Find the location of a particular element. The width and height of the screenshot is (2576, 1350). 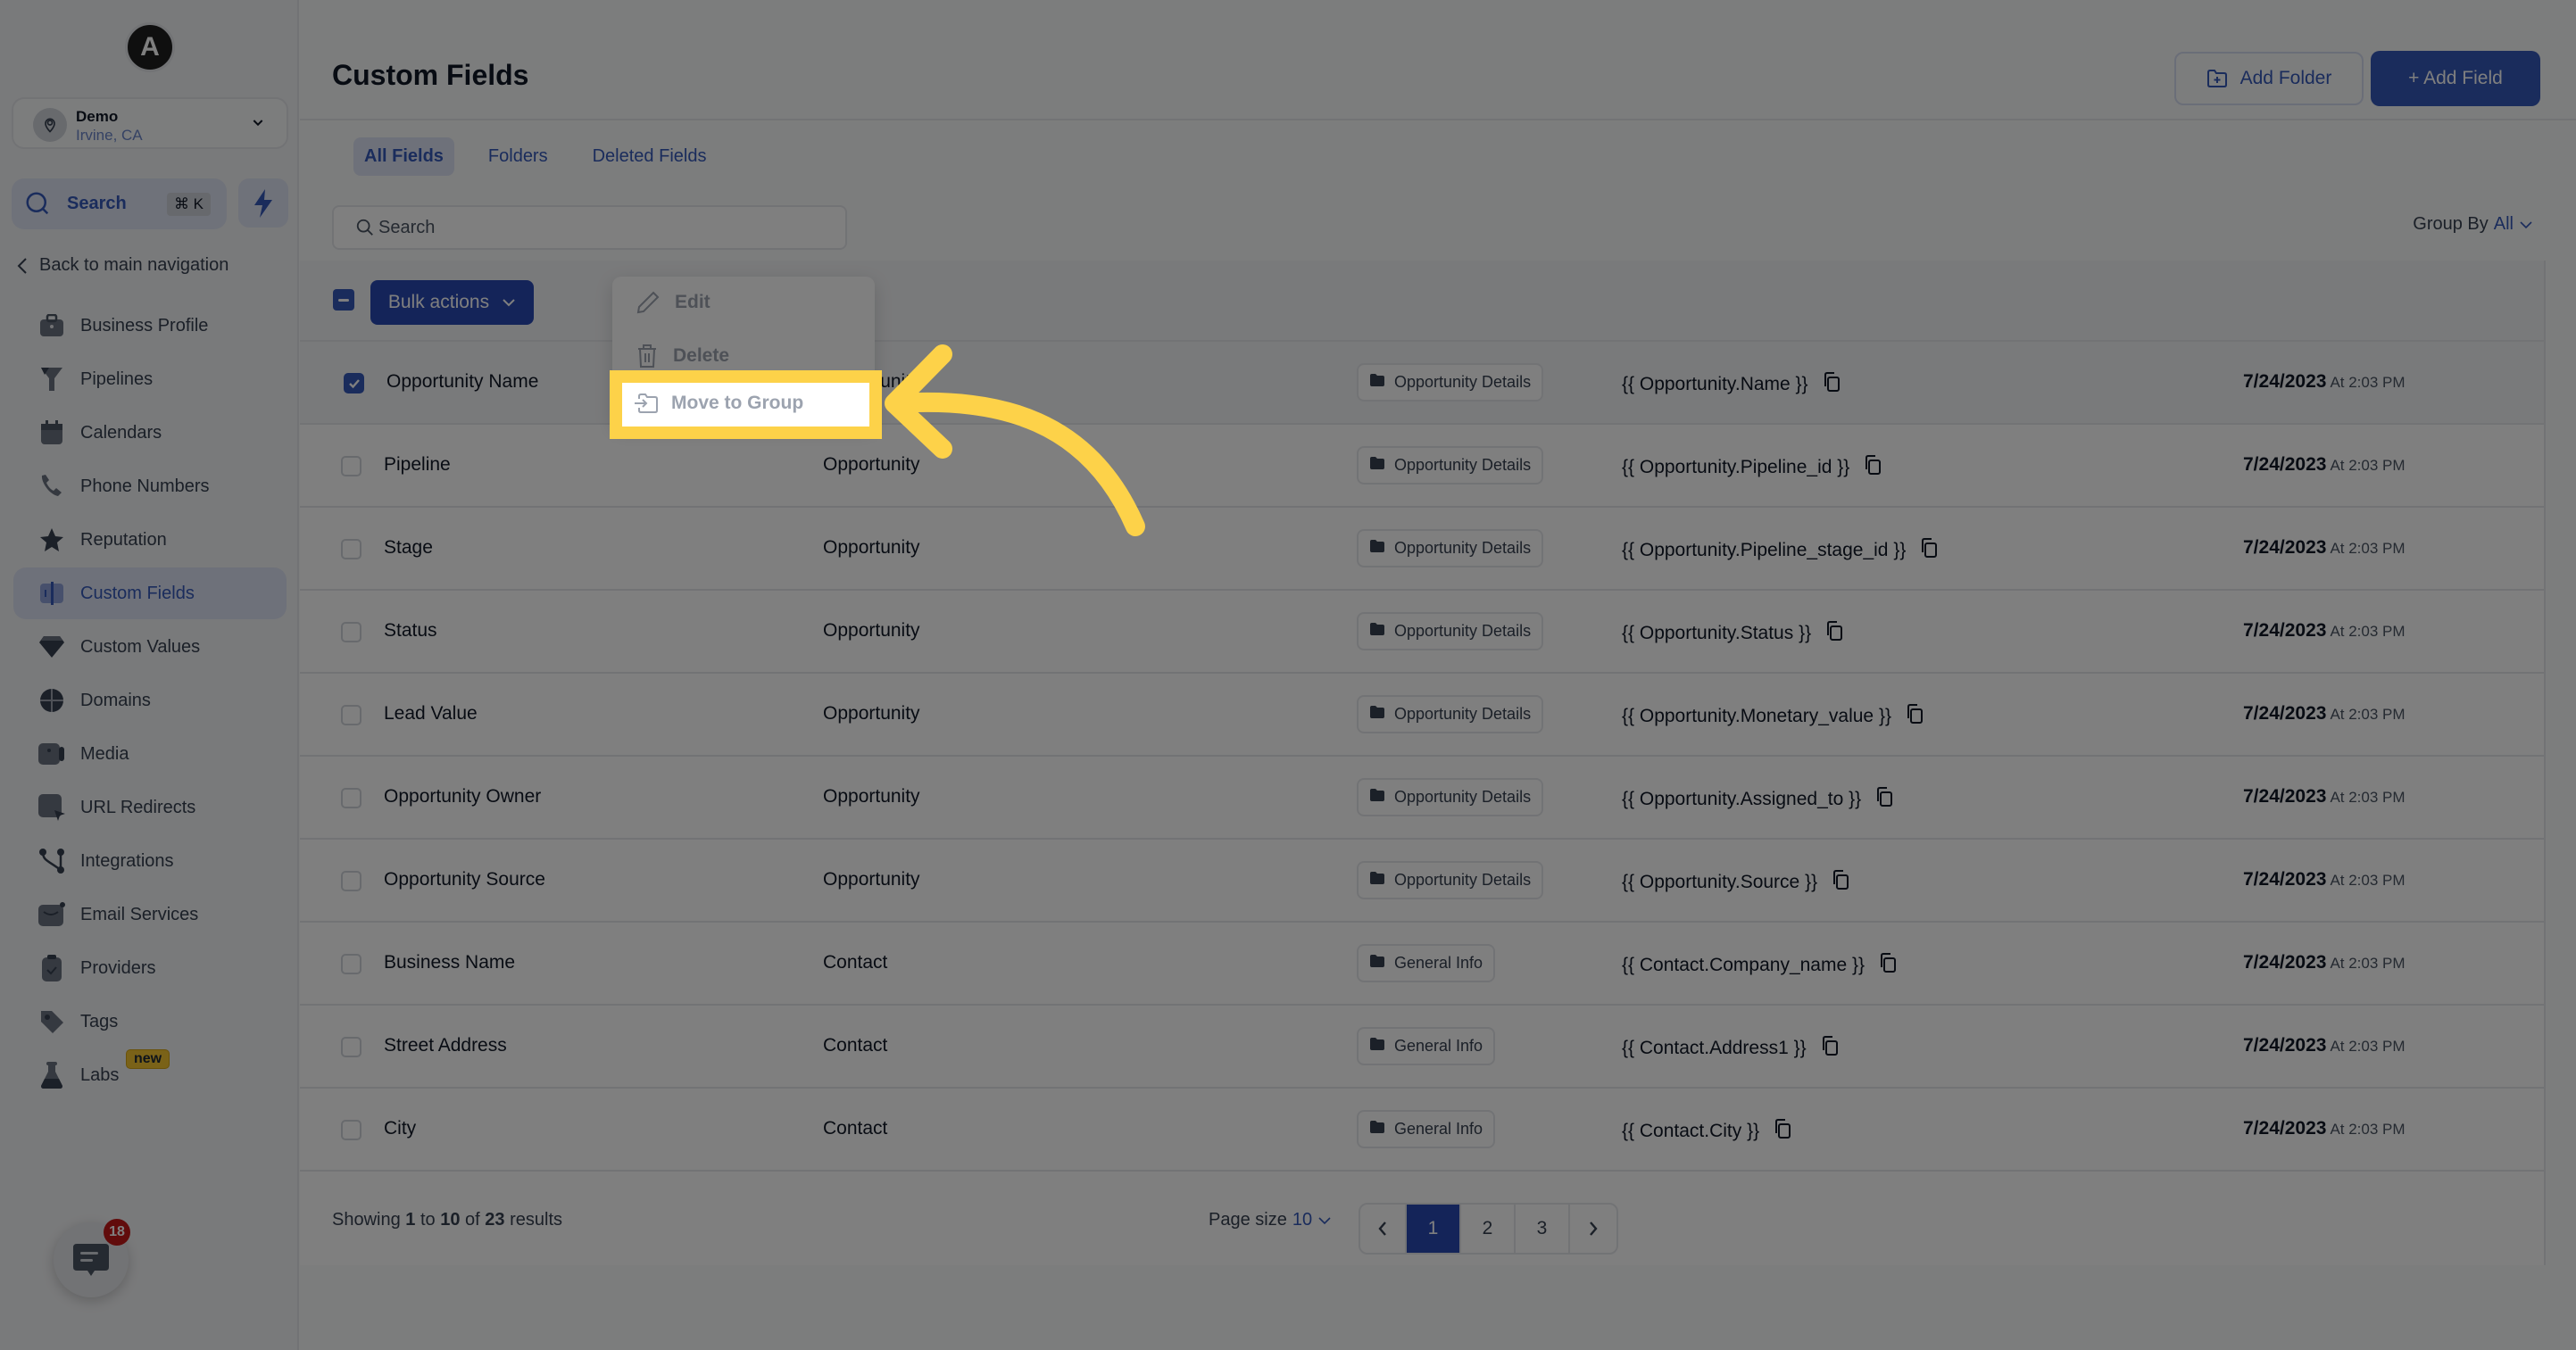

sidebar-item-url-redirects: URL Redirects is located at coordinates (150, 807).